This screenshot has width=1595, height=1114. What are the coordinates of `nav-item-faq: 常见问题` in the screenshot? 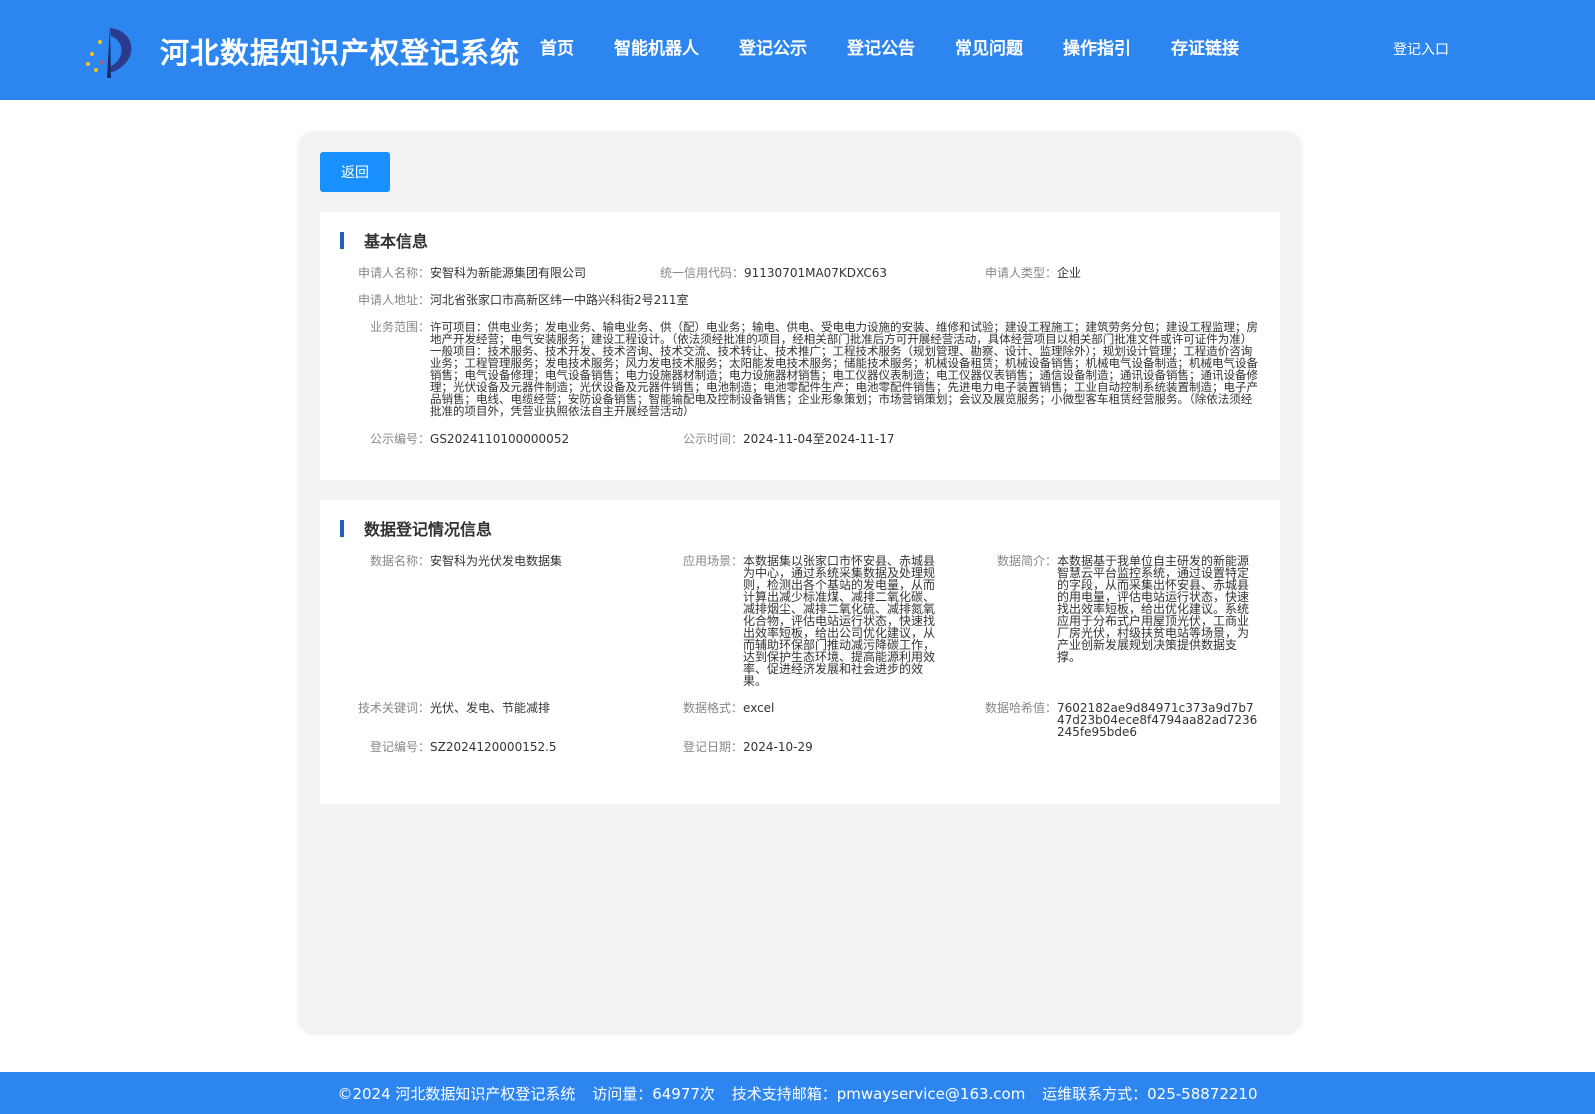 It's located at (989, 46).